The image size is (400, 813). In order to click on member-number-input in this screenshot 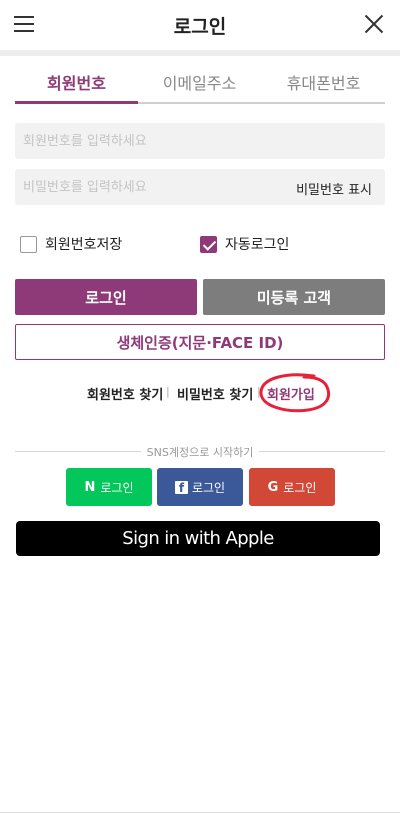, I will do `click(200, 141)`.